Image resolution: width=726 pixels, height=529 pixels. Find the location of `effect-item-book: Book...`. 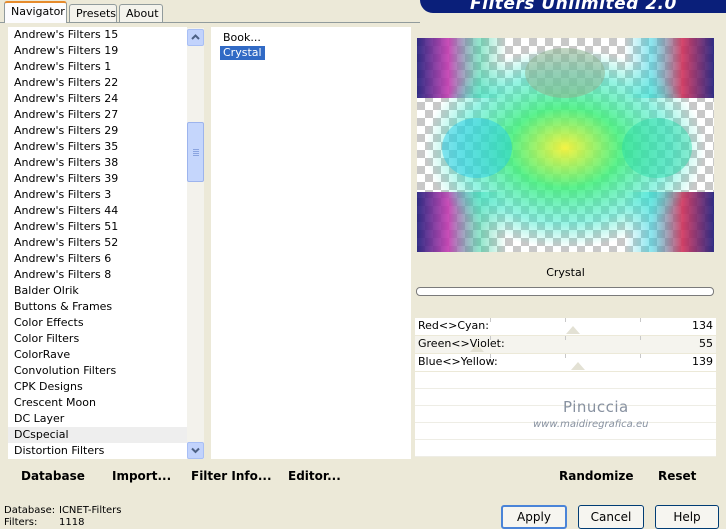

effect-item-book: Book... is located at coordinates (242, 38).